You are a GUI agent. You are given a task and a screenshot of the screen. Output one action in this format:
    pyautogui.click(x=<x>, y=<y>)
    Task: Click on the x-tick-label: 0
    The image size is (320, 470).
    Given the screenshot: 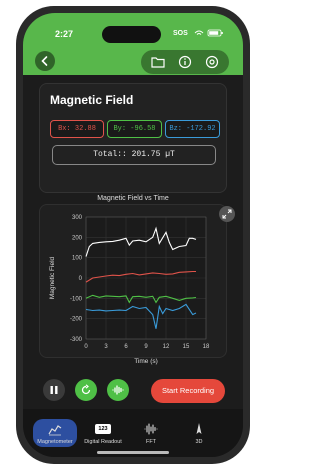 What is the action you would take?
    pyautogui.click(x=86, y=347)
    